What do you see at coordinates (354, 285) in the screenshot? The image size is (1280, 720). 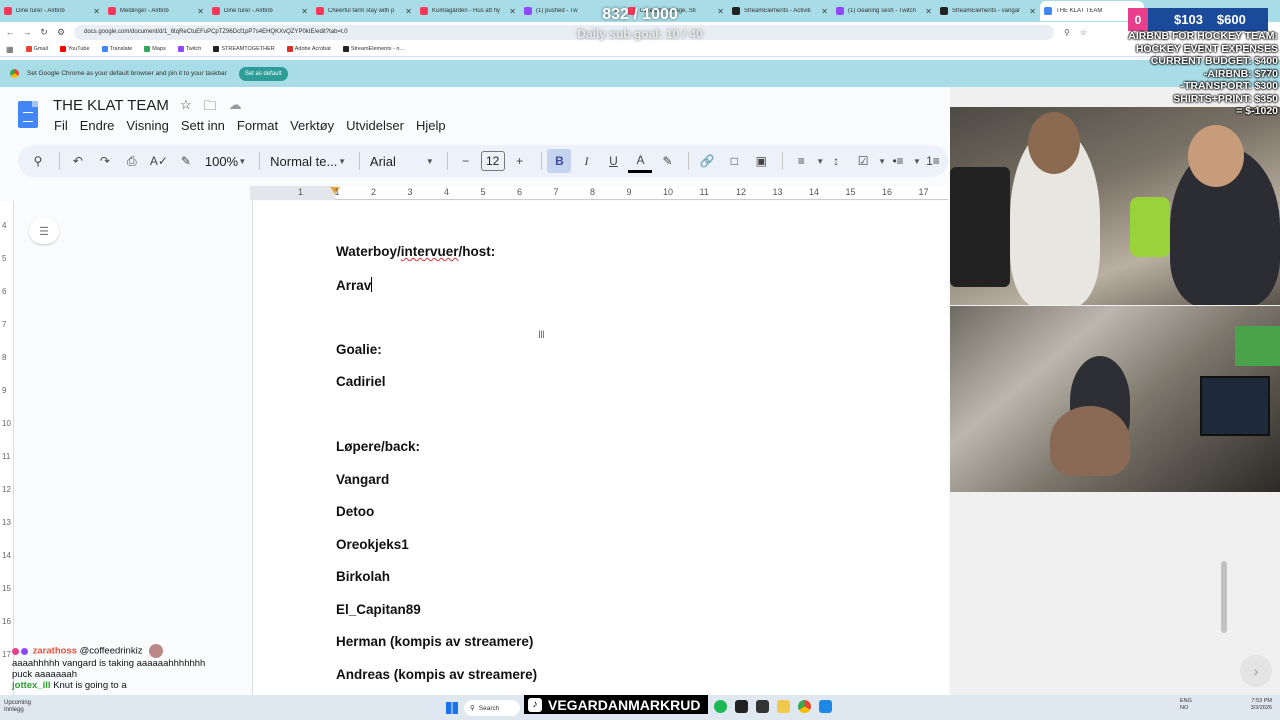 I see `document-line: Arrav` at bounding box center [354, 285].